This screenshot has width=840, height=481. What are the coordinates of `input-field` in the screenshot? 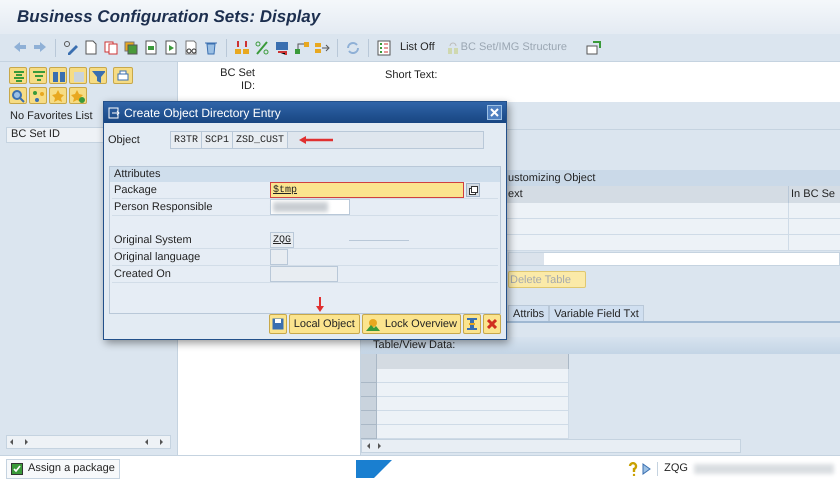 It's located at (310, 207).